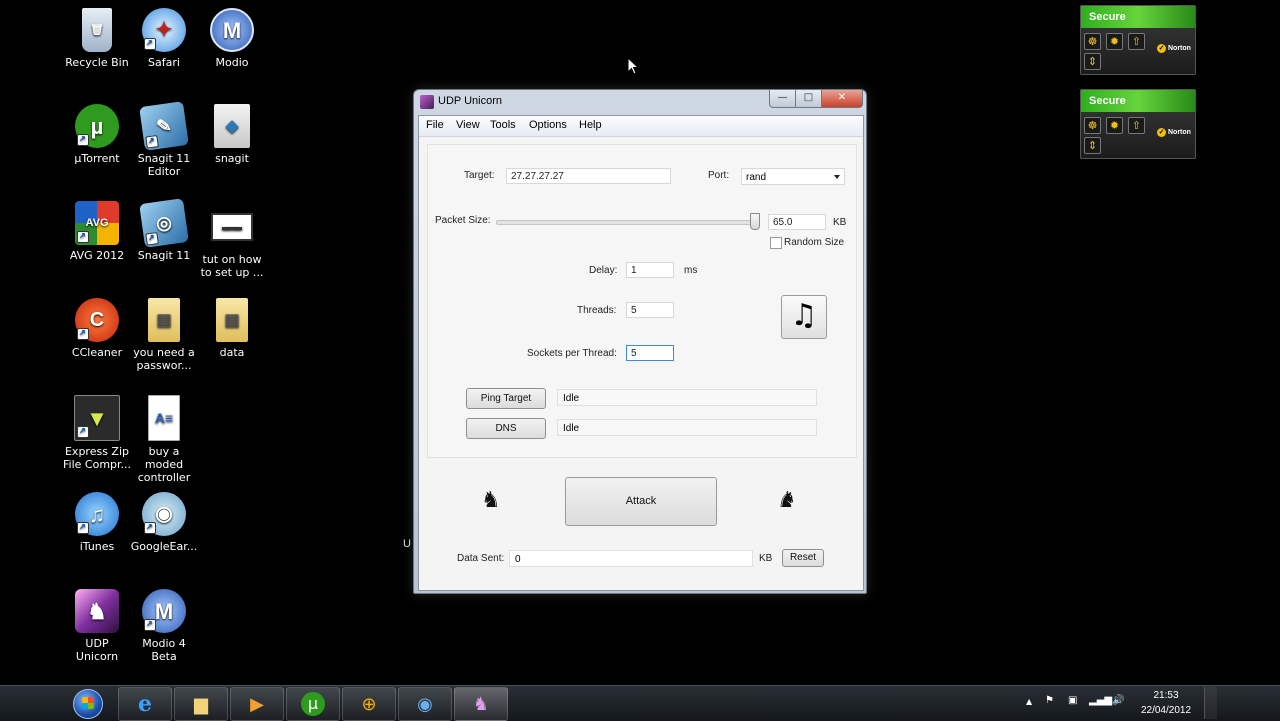 The width and height of the screenshot is (1280, 721). What do you see at coordinates (1118, 700) in the screenshot?
I see `volume-icon: 🔊` at bounding box center [1118, 700].